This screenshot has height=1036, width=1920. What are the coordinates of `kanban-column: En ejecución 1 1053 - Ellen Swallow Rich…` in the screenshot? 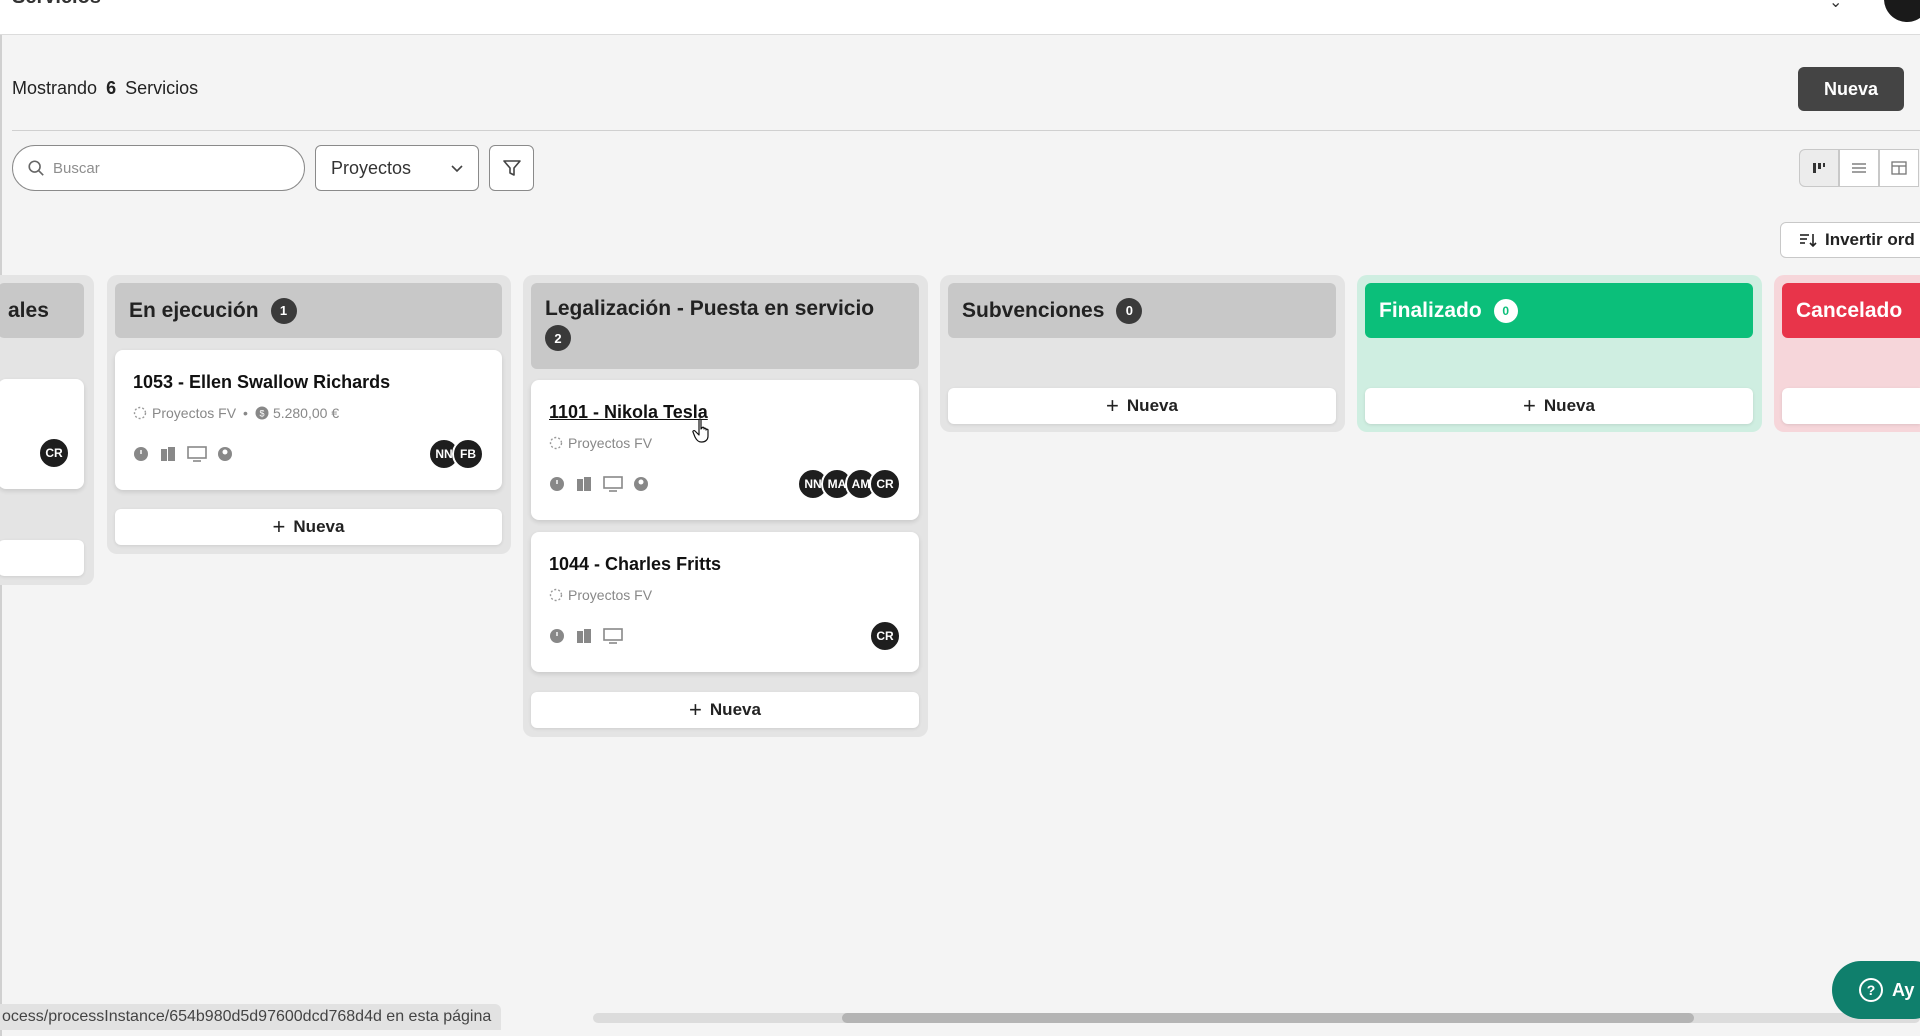 It's located at (309, 414).